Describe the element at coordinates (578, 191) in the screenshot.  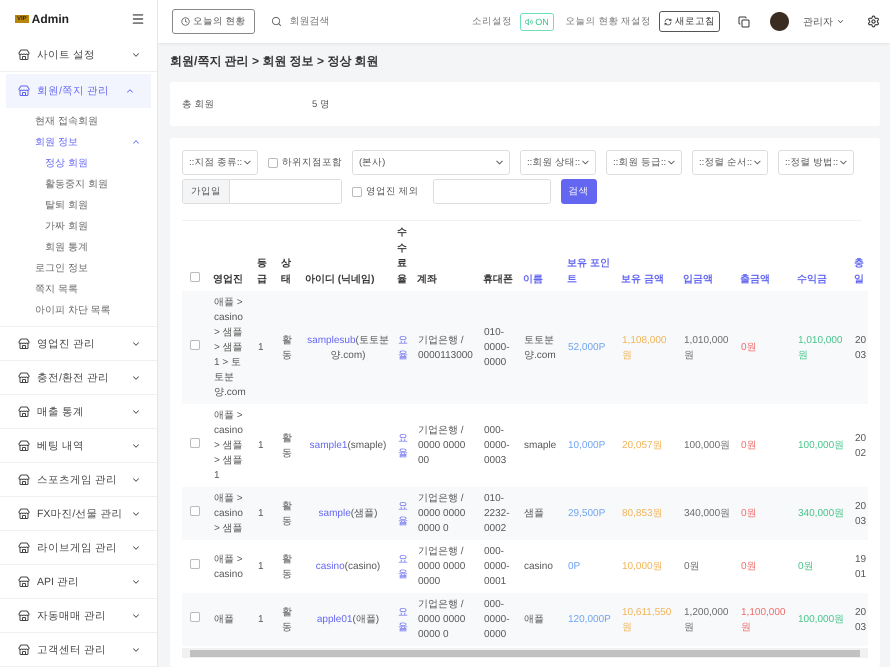
I see `search-button: 검색` at that location.